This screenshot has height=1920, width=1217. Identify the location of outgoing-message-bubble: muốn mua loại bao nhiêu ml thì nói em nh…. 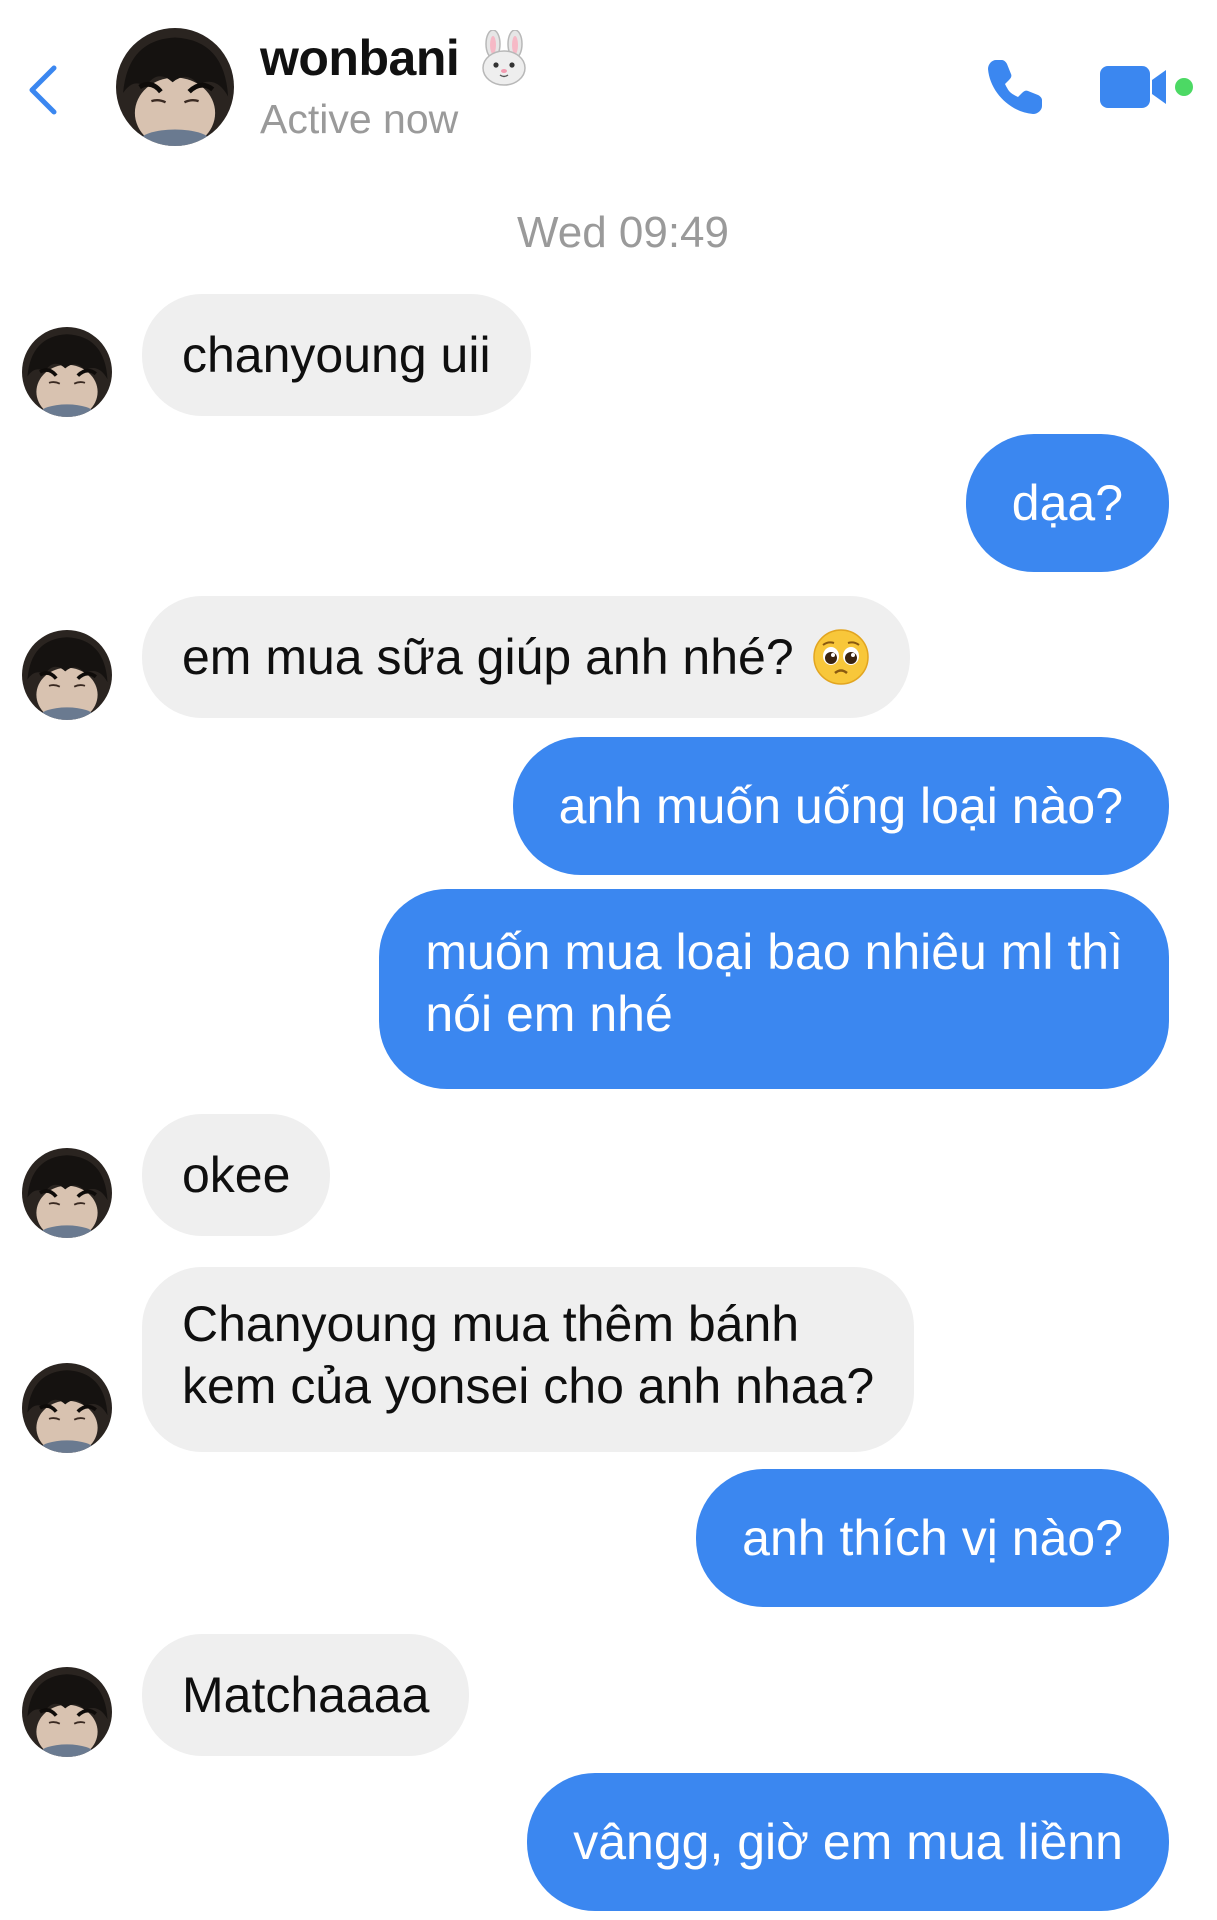
(774, 989).